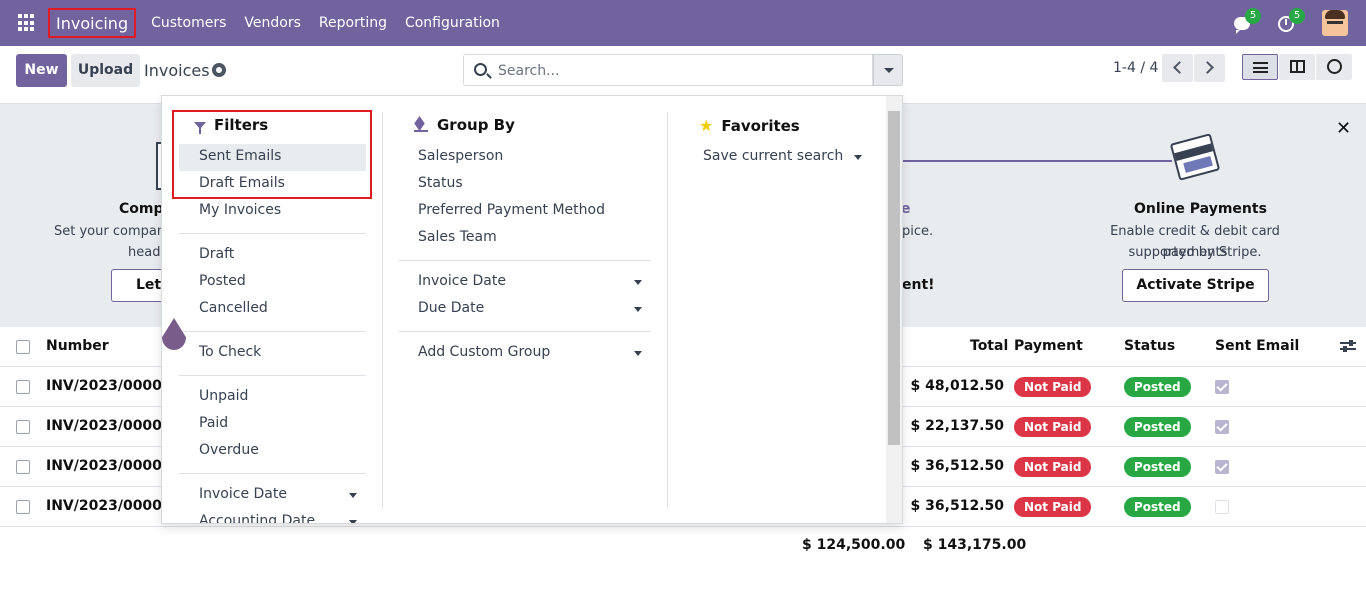 The image size is (1366, 614). What do you see at coordinates (1343, 128) in the screenshot?
I see `close-icon: ✕` at bounding box center [1343, 128].